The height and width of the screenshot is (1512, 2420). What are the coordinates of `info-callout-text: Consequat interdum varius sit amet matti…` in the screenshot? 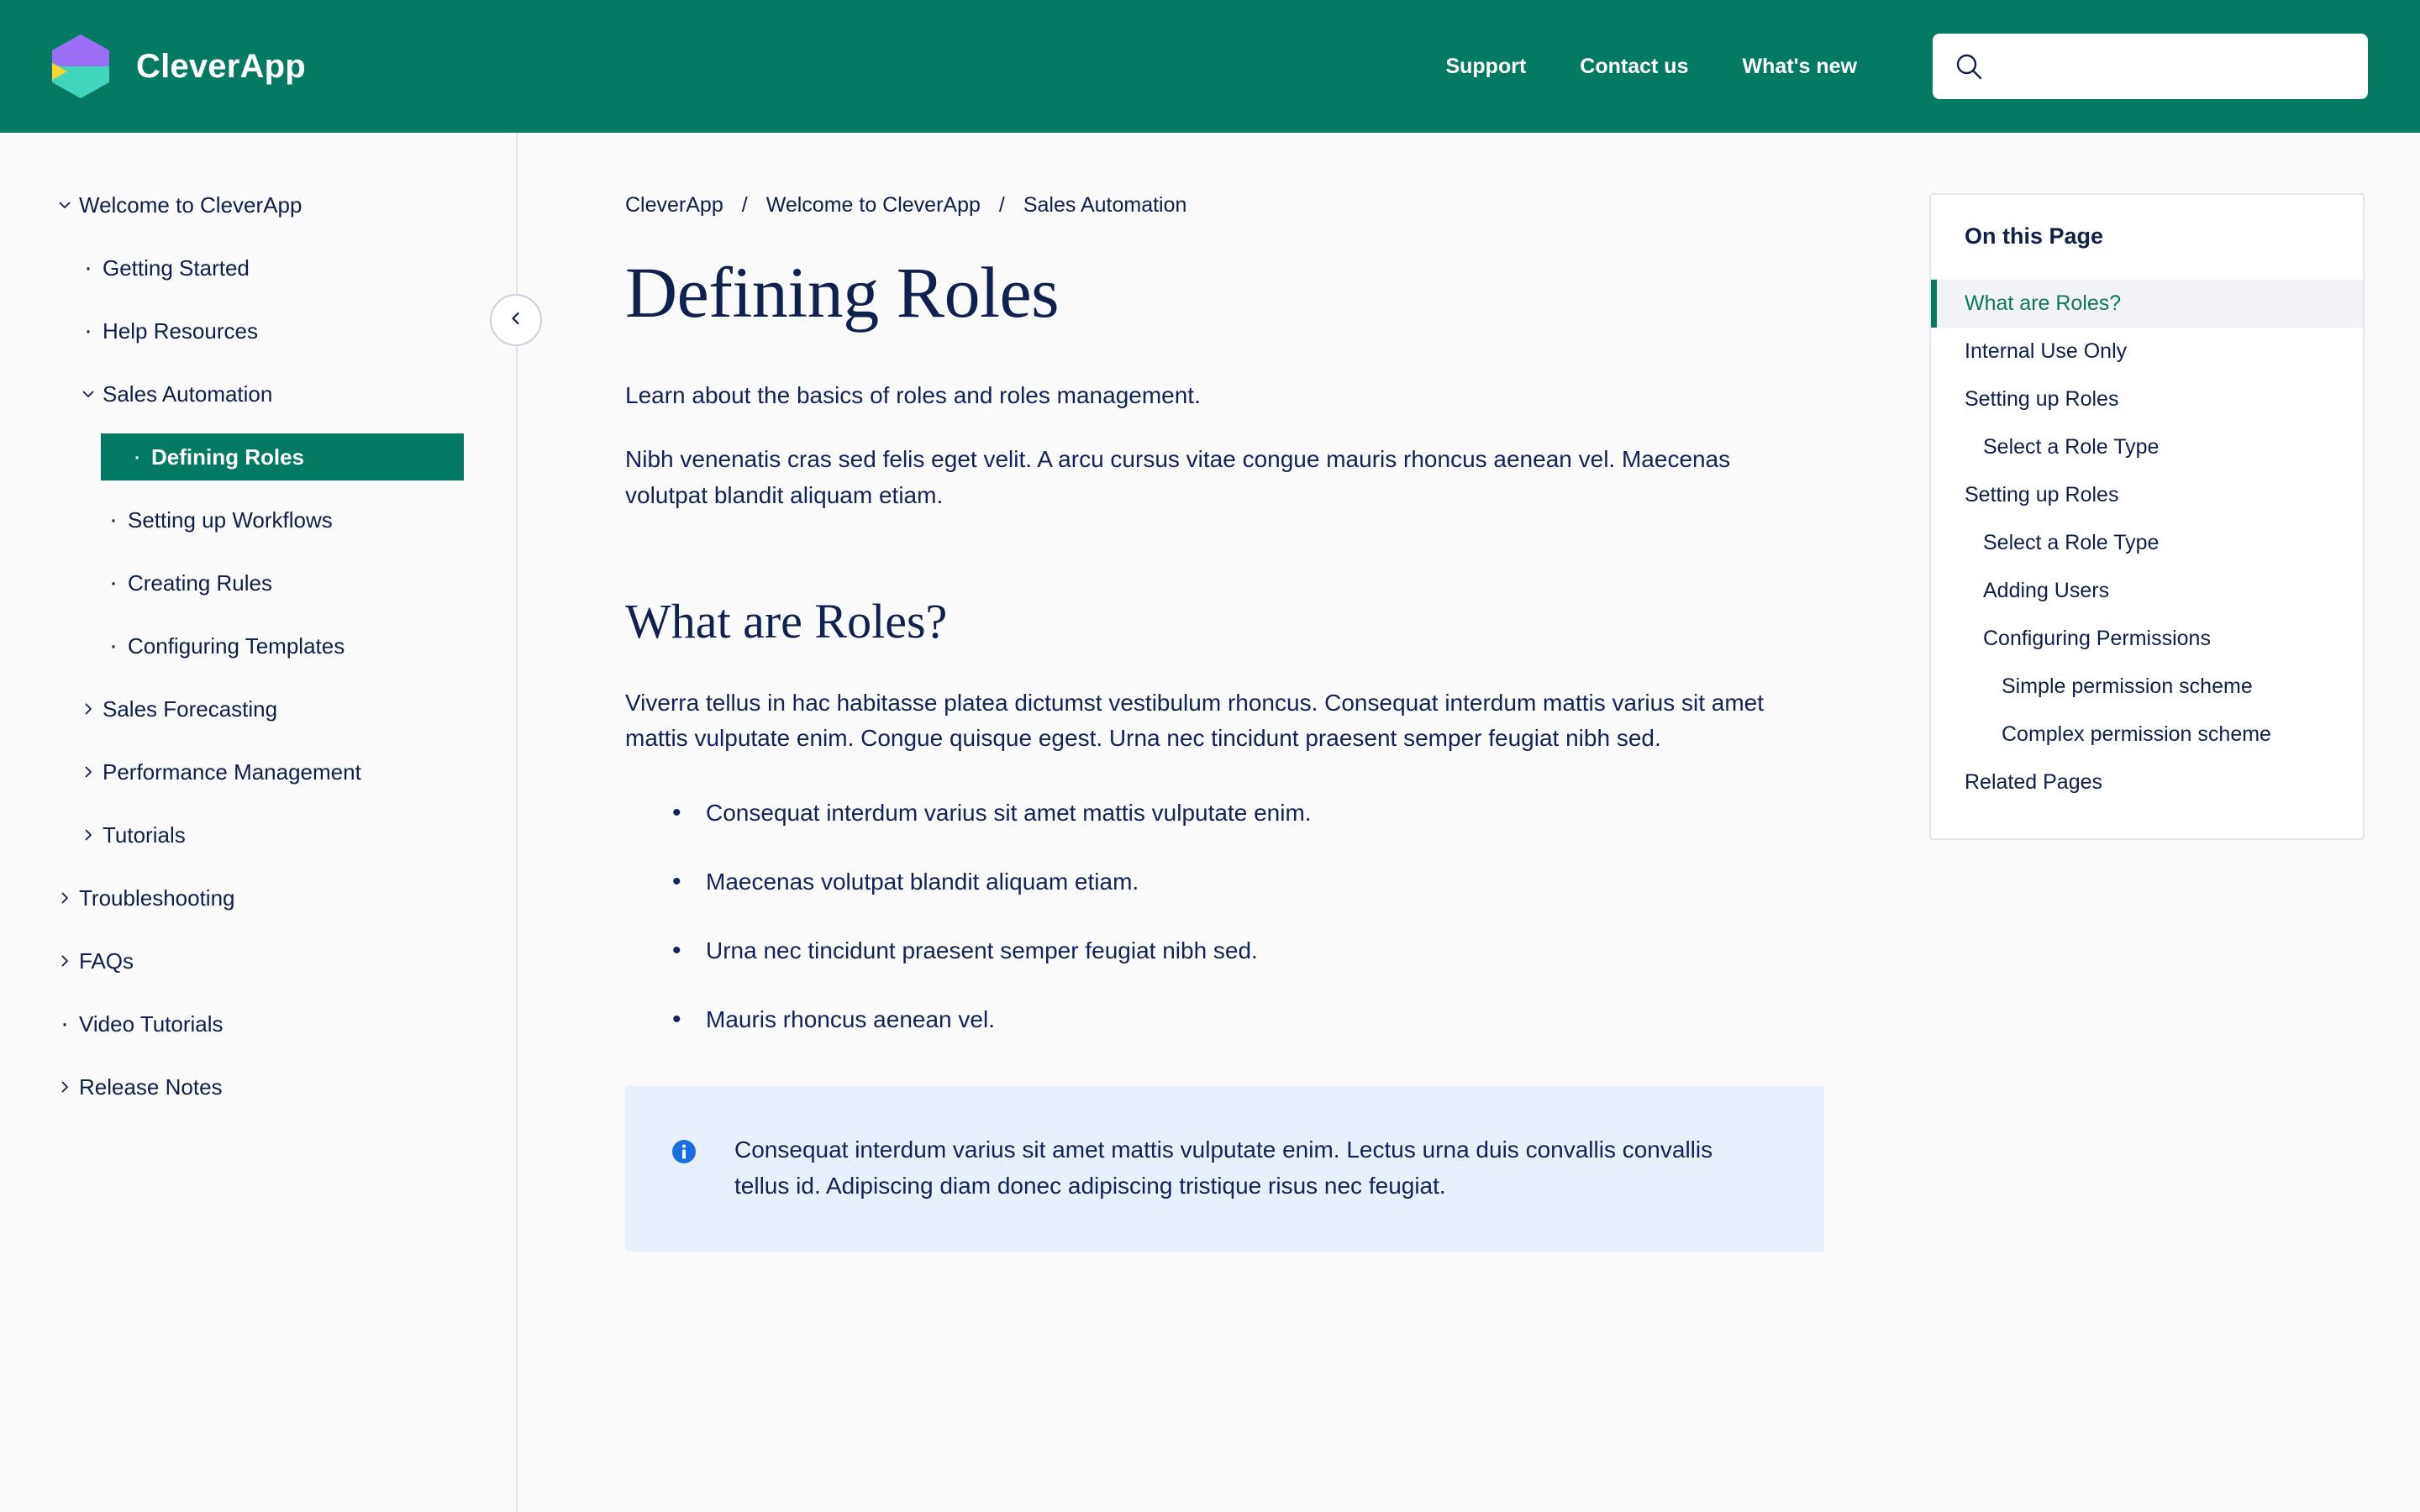 It's located at (1224, 1168).